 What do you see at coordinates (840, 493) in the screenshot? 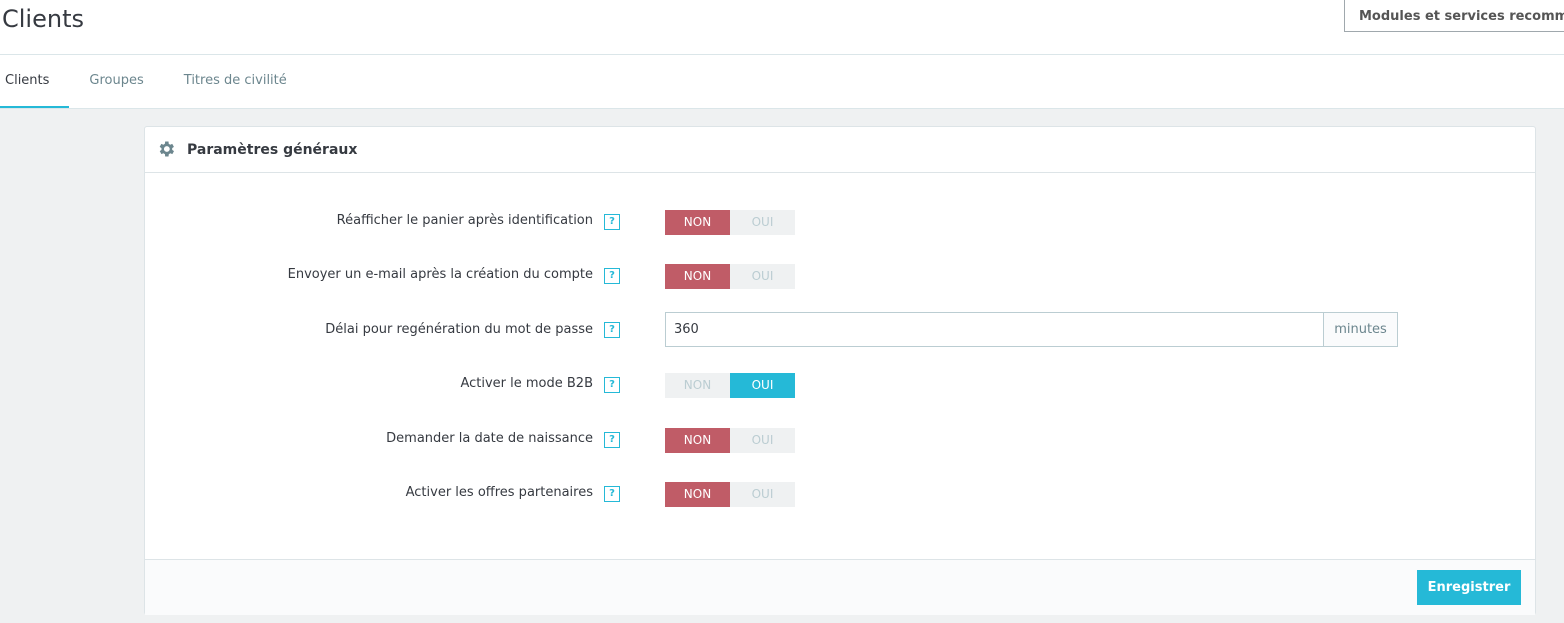
I see `form-row-offres-partenaires: Activer les offres partenaires ? NON OUI` at bounding box center [840, 493].